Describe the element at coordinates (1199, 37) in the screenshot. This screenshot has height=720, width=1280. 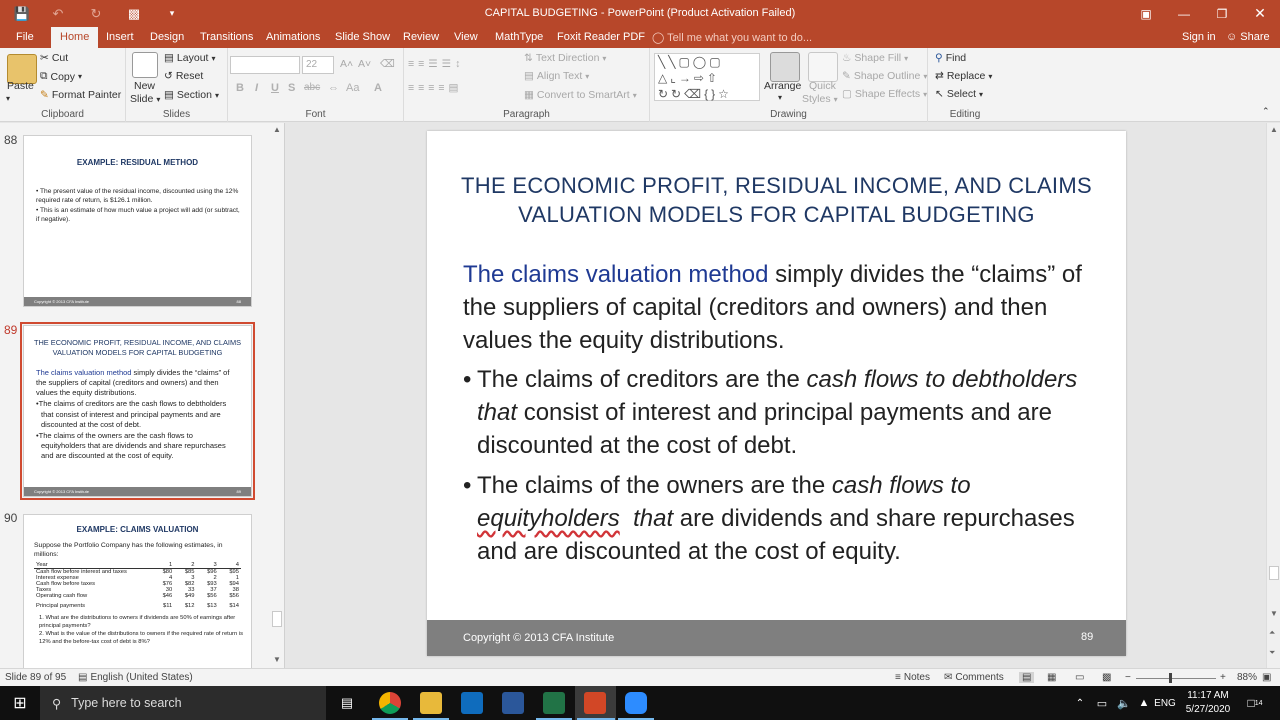
I see `sign-in-link: Sign in` at that location.